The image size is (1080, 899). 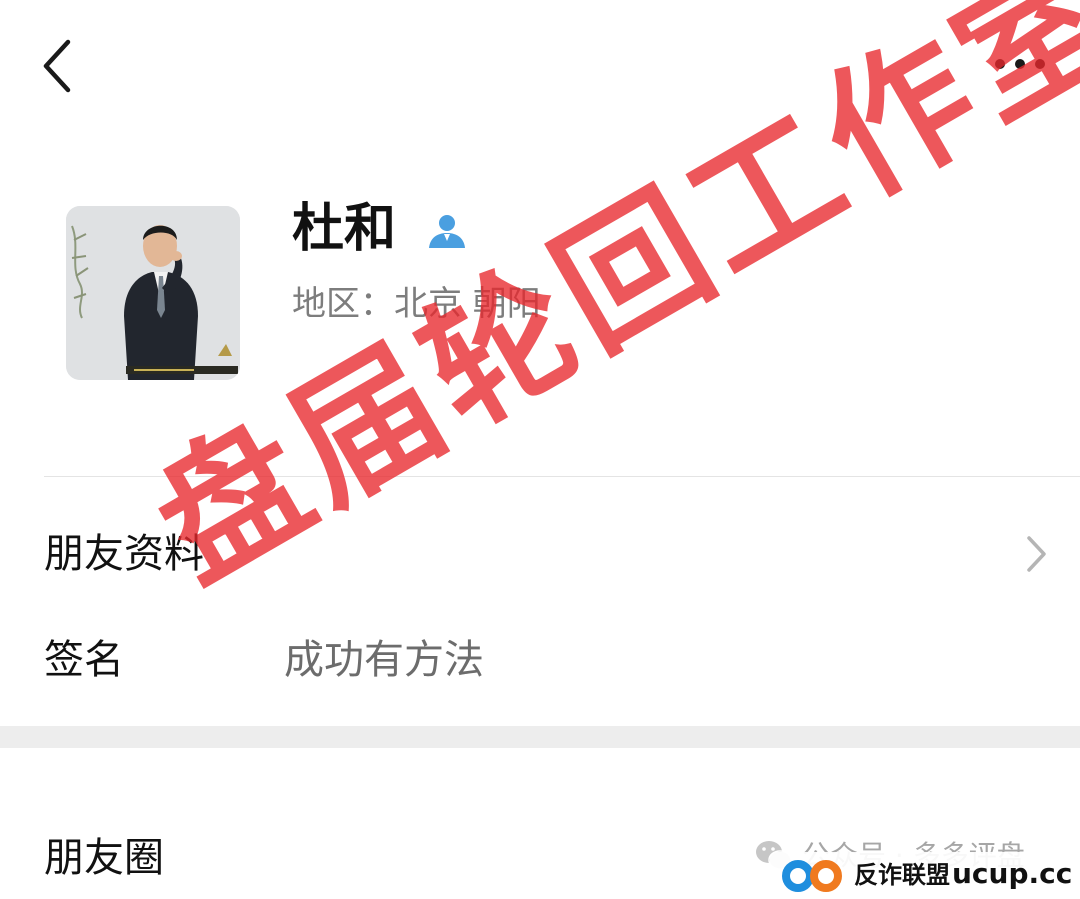 What do you see at coordinates (447, 231) in the screenshot?
I see `contact-person-icon` at bounding box center [447, 231].